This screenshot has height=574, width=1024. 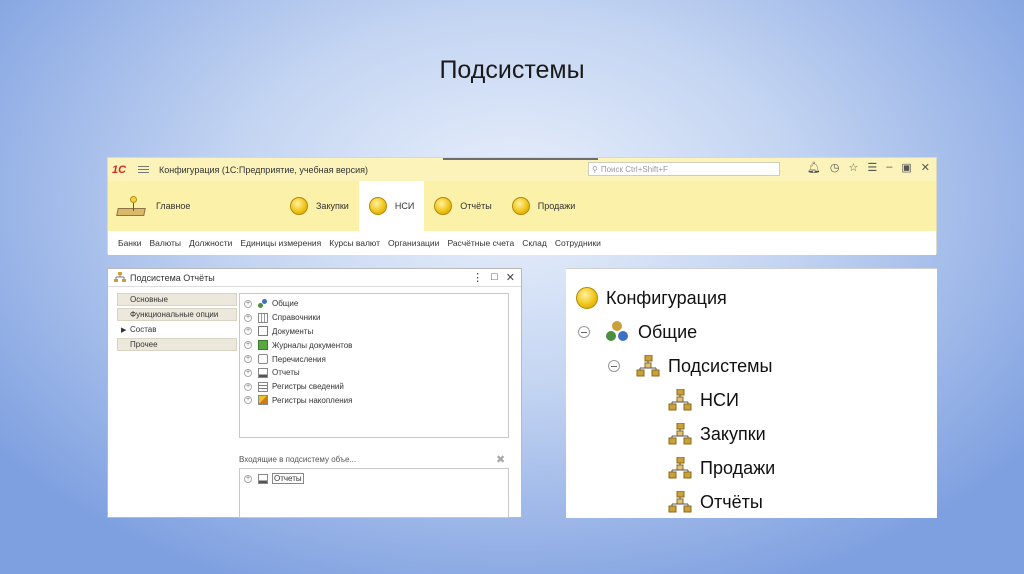 I want to click on tree-item: + Общие, so click(x=376, y=304).